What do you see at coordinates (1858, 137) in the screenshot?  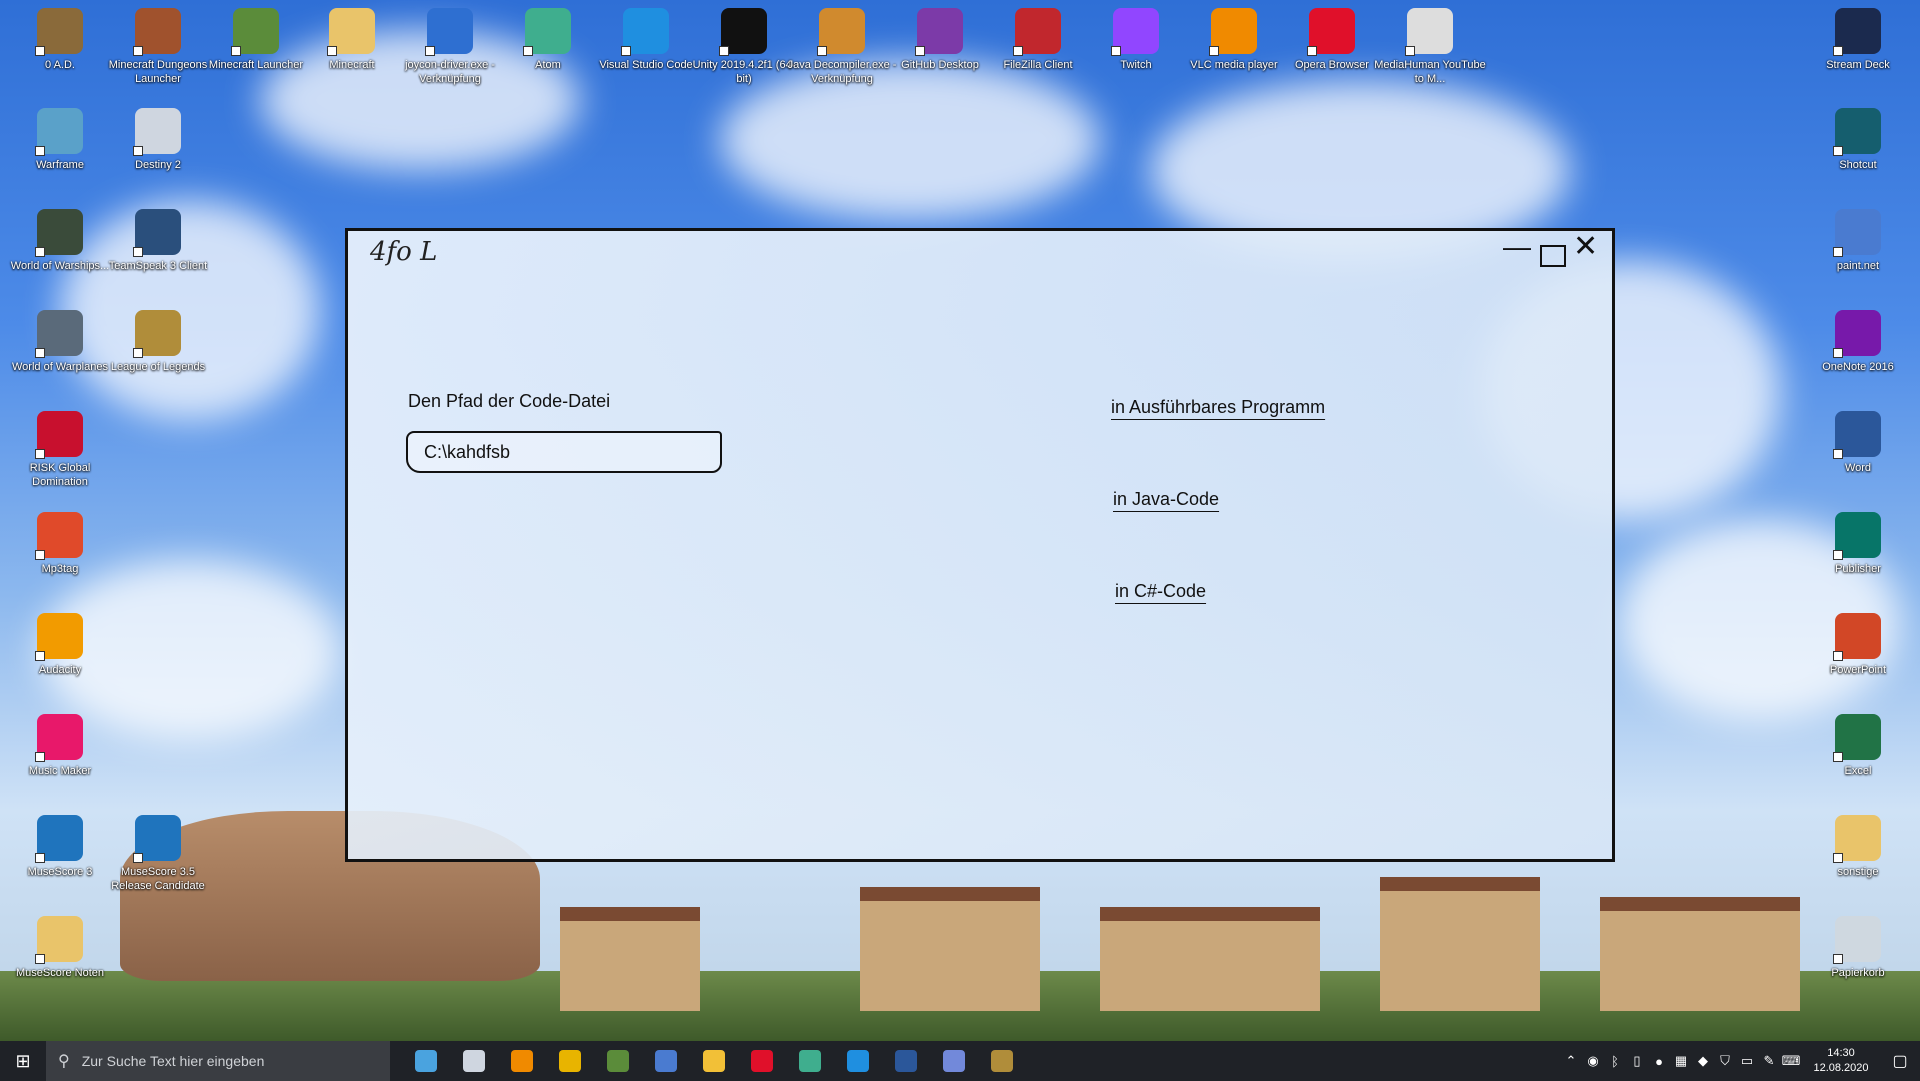 I see `desktop-icon: Shotcut` at bounding box center [1858, 137].